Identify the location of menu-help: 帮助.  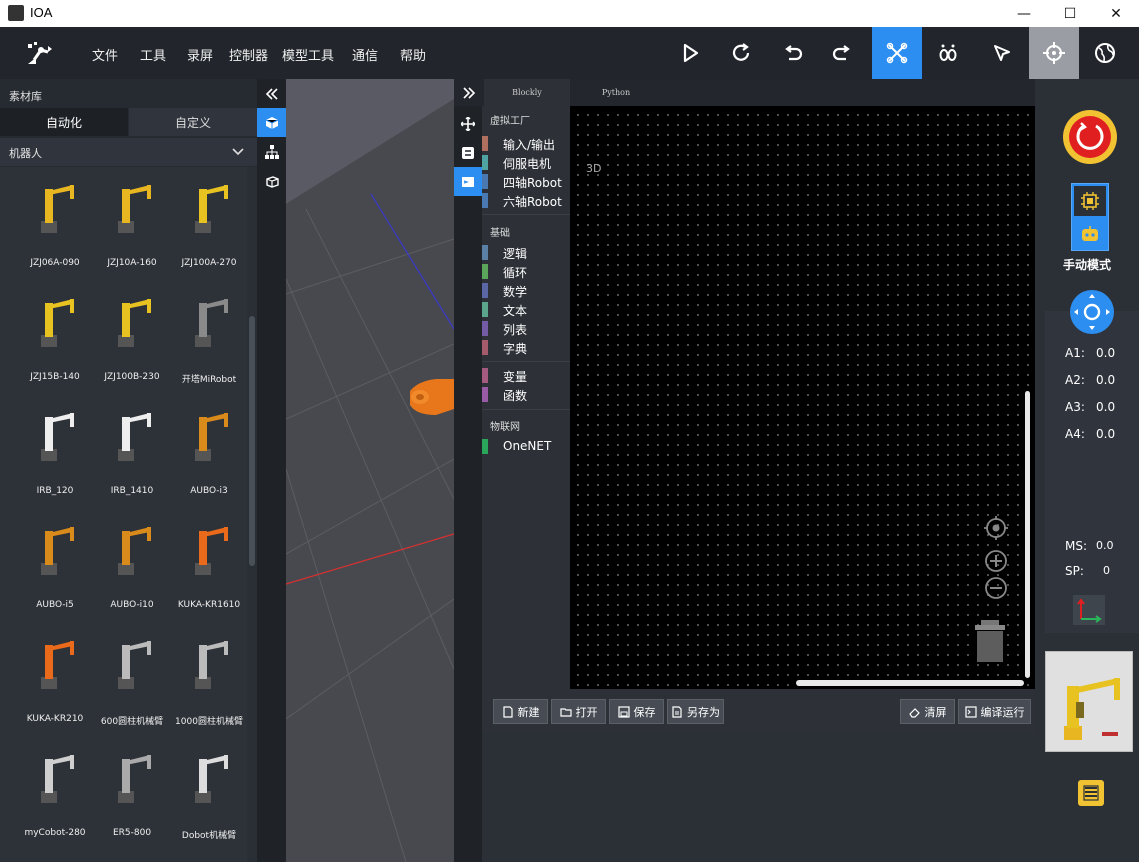
(413, 54).